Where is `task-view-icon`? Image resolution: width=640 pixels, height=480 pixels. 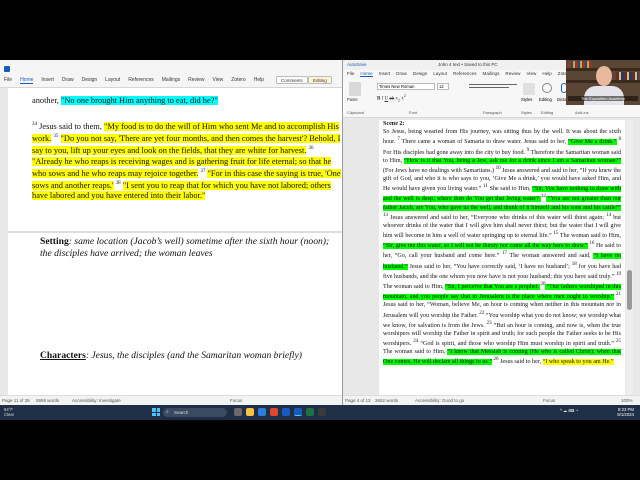
task-view-icon is located at coordinates (238, 412).